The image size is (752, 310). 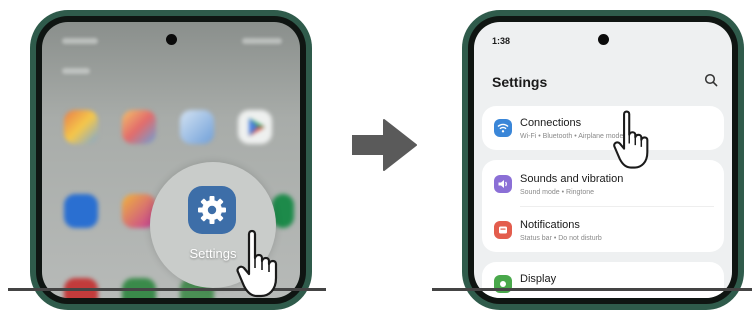 I want to click on settings-item-subtitle: Status bar • Do not disturb, so click(x=561, y=238).